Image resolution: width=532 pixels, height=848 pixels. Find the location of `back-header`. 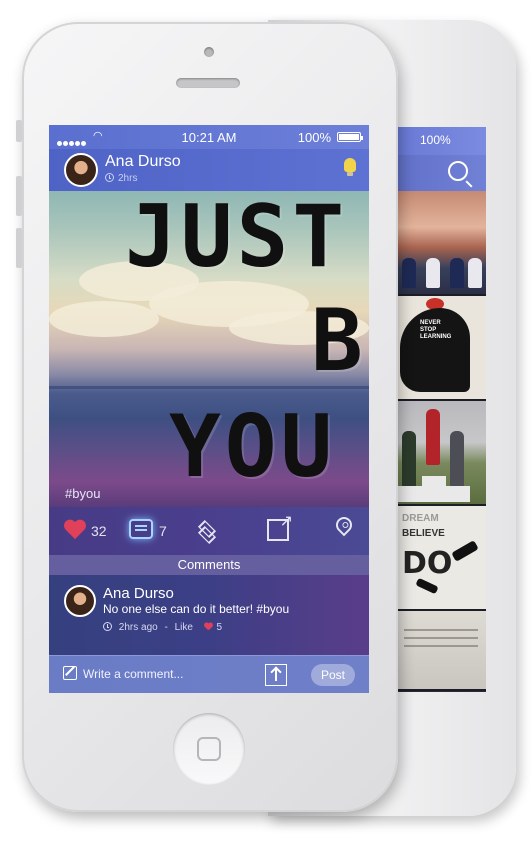

back-header is located at coordinates (441, 173).